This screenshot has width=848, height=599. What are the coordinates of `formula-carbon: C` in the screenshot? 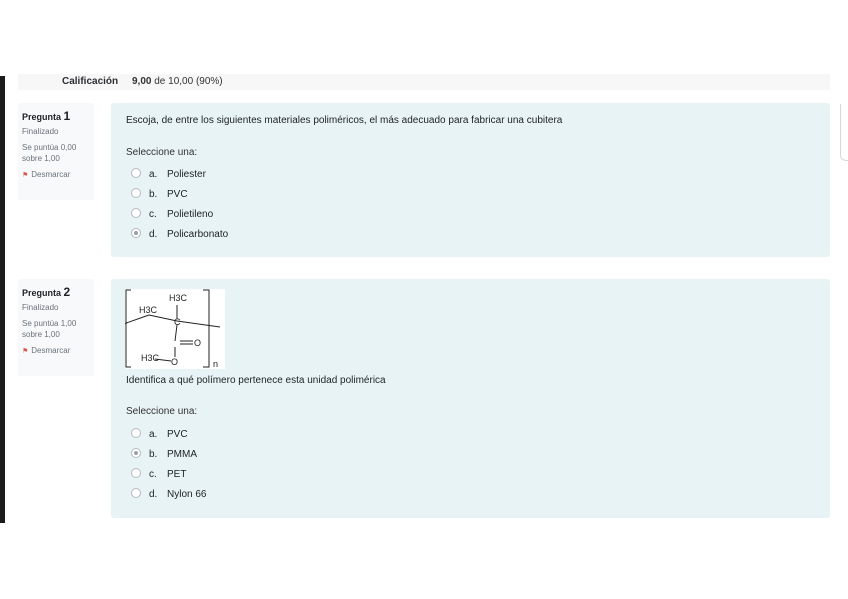 It's located at (177, 322).